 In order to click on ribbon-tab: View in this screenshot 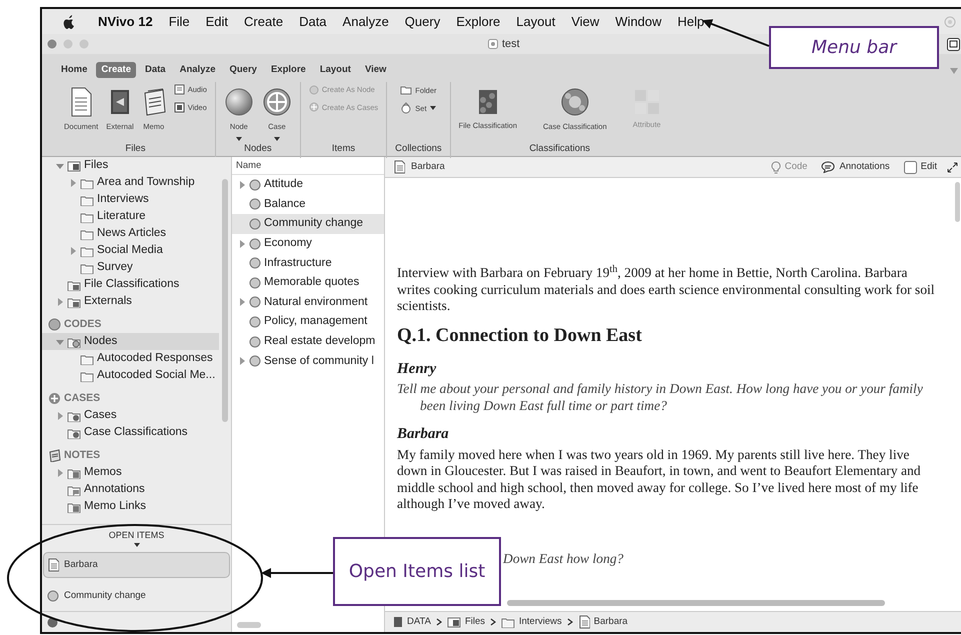, I will do `click(376, 70)`.